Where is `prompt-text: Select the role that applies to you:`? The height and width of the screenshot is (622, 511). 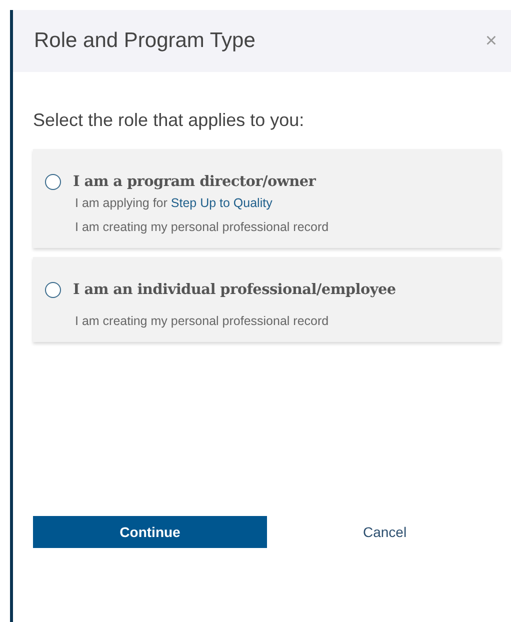 prompt-text: Select the role that applies to you: is located at coordinates (169, 120).